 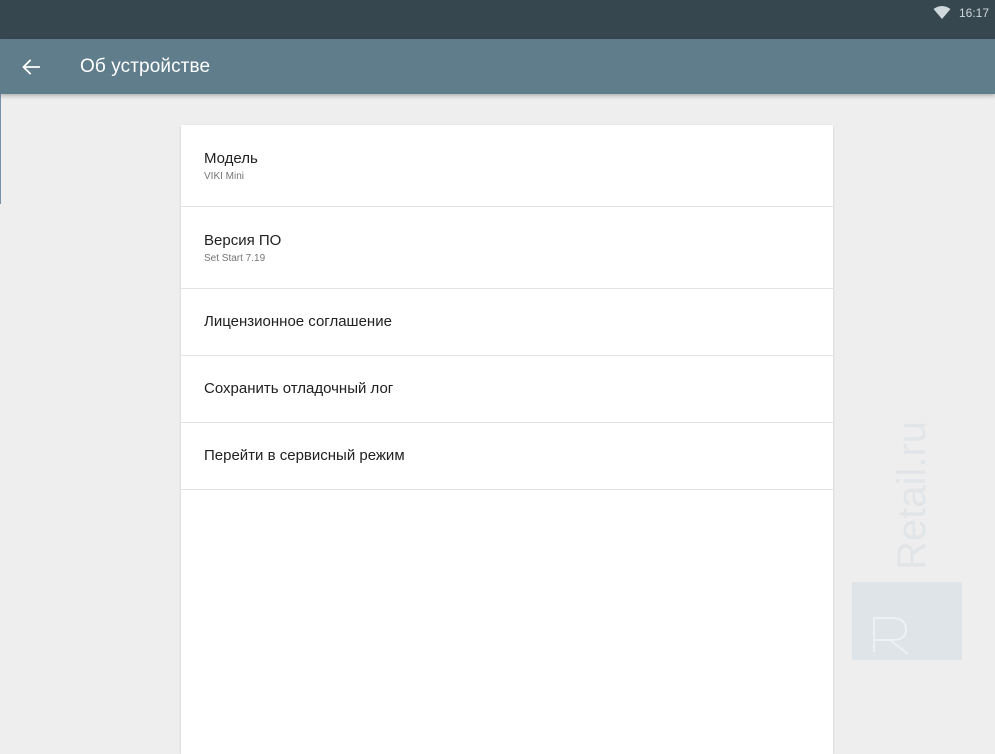 What do you see at coordinates (304, 455) in the screenshot?
I see `settings-item-title: Перейти в сервисный режим` at bounding box center [304, 455].